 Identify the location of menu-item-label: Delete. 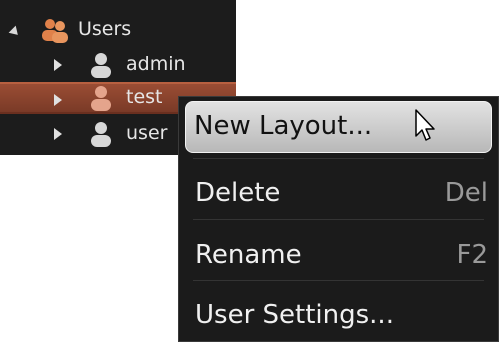
(238, 193).